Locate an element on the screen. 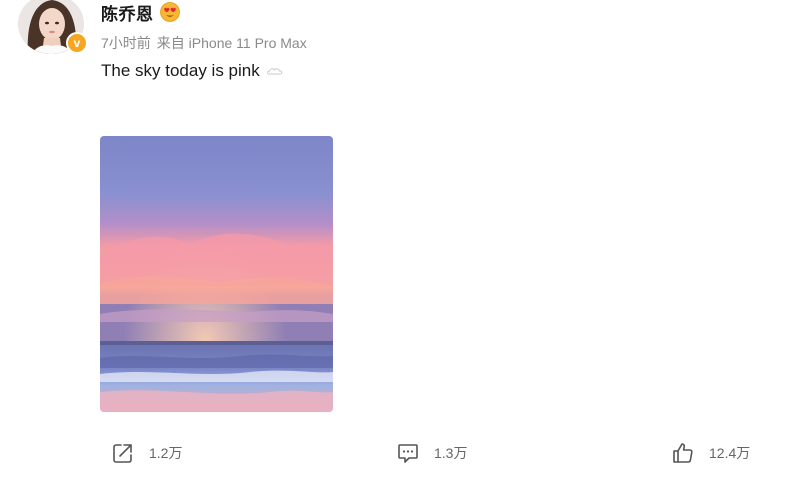  verified-badge-icon: v is located at coordinates (77, 43).